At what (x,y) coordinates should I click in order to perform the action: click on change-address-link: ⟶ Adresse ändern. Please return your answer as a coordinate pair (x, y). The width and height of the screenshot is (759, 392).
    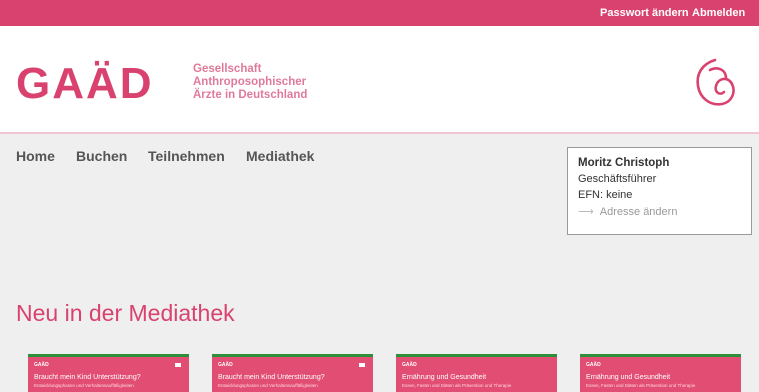
    Looking at the image, I should click on (659, 211).